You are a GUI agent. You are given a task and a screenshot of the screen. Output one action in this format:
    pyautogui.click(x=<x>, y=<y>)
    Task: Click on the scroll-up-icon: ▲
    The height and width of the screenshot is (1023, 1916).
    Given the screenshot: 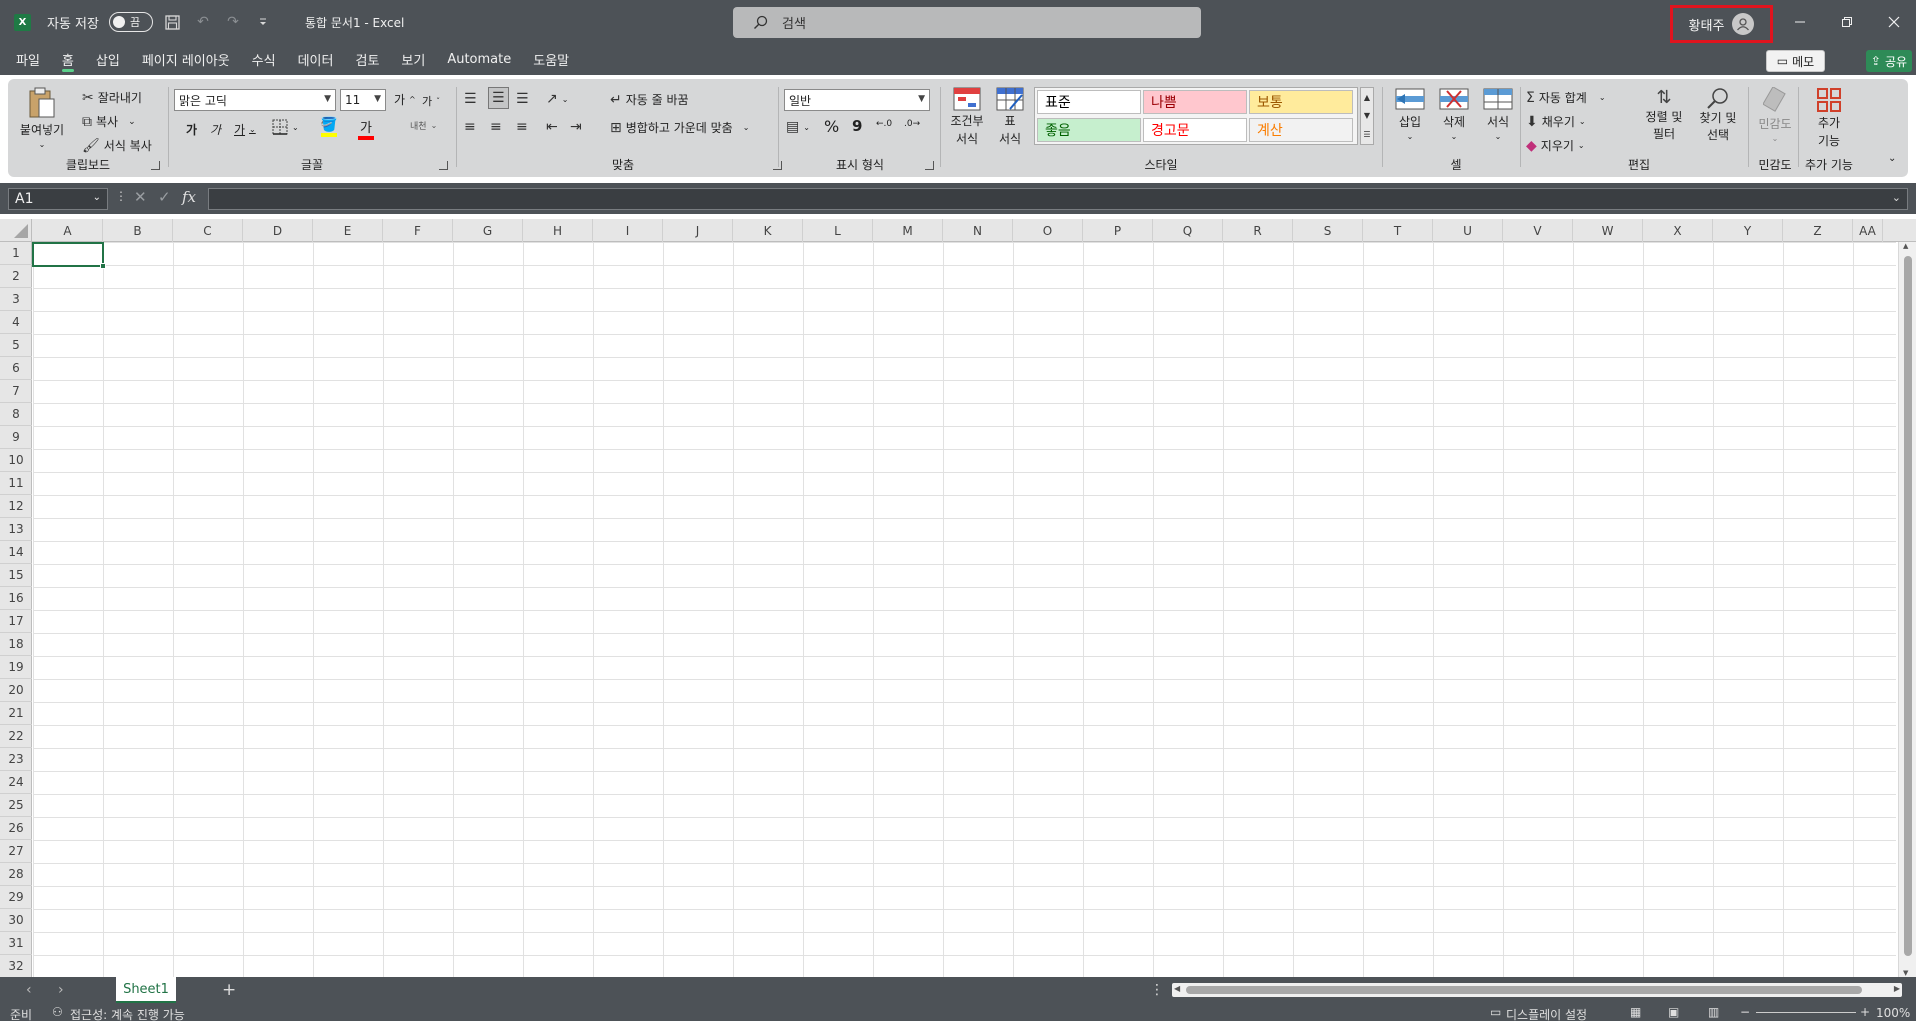 What is the action you would take?
    pyautogui.click(x=1905, y=246)
    